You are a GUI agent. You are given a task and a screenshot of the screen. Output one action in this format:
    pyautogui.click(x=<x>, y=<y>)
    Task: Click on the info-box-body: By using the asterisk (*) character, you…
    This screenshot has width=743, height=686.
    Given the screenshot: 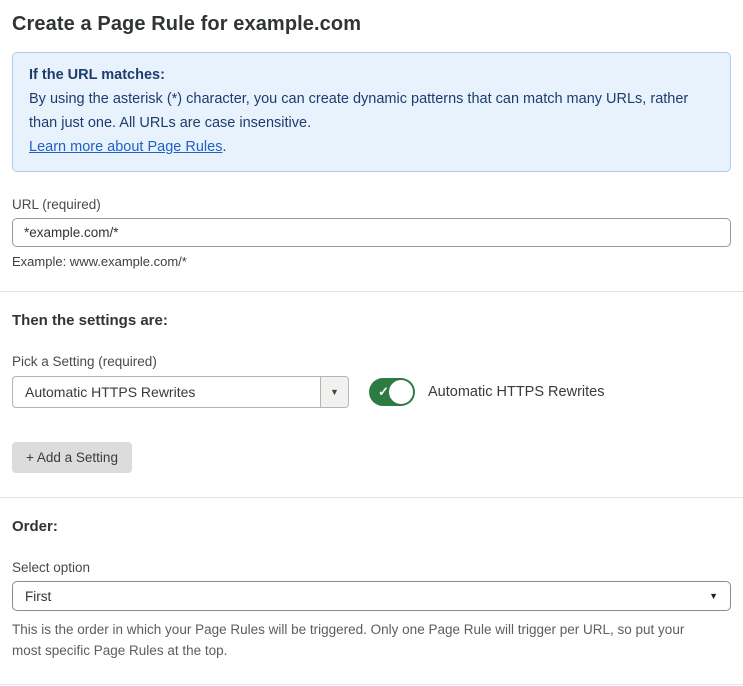 What is the action you would take?
    pyautogui.click(x=359, y=111)
    